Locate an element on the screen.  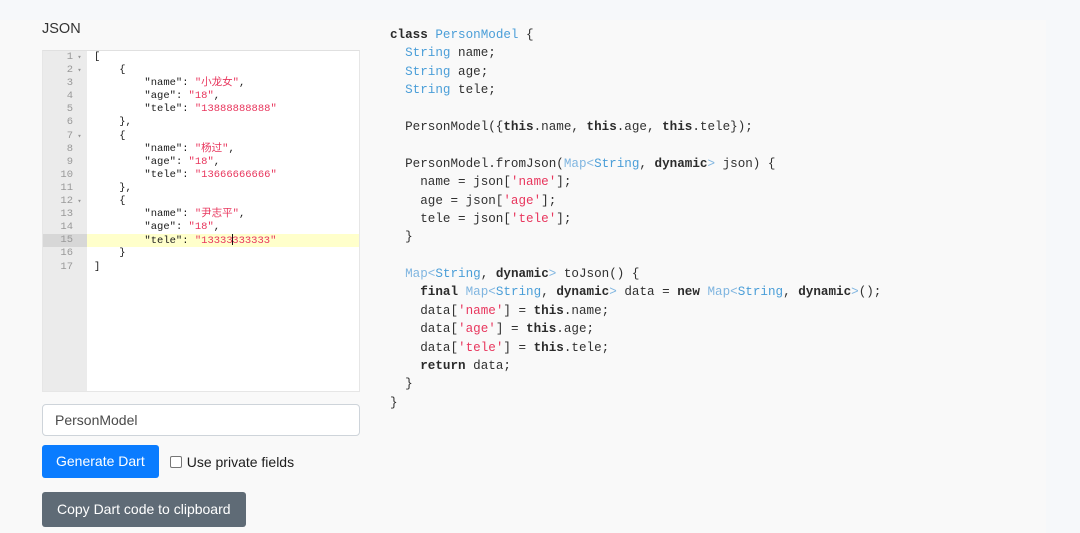
token: PersonModel.fromJson( is located at coordinates (477, 163).